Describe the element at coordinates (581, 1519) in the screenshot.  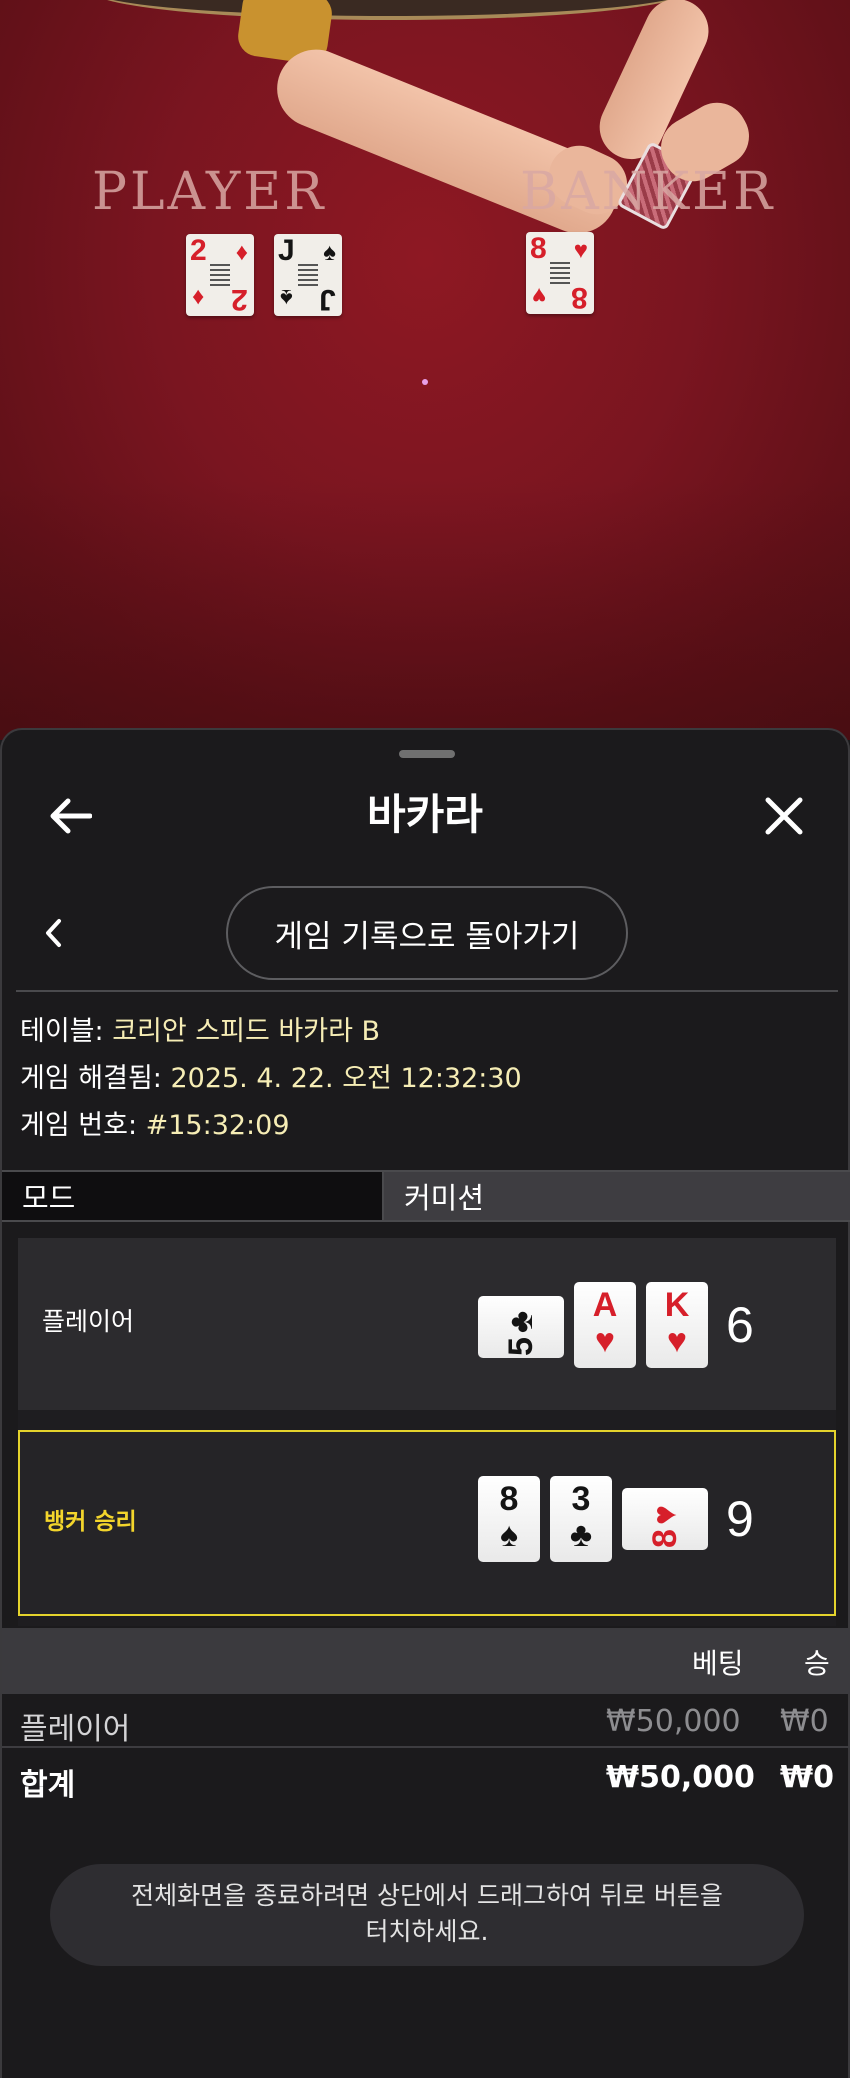
I see `result-card: 3 ♣` at that location.